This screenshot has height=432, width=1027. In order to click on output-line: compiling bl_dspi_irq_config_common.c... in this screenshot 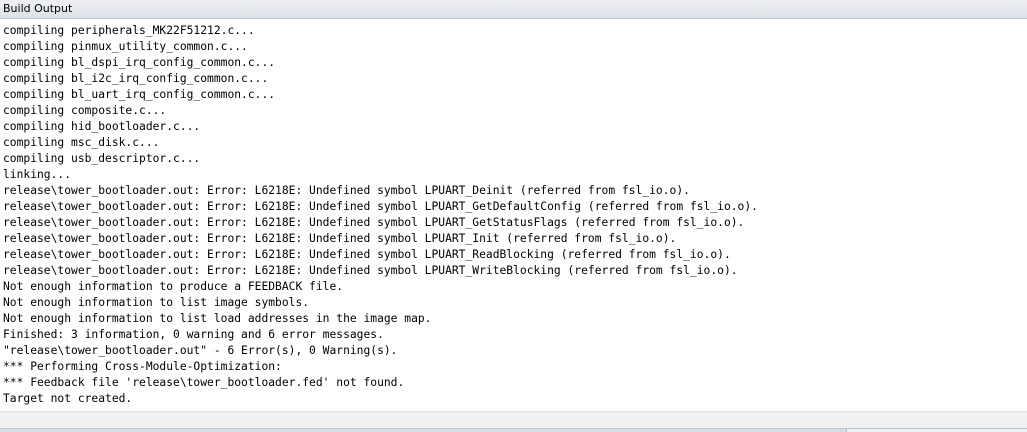, I will do `click(139, 62)`.